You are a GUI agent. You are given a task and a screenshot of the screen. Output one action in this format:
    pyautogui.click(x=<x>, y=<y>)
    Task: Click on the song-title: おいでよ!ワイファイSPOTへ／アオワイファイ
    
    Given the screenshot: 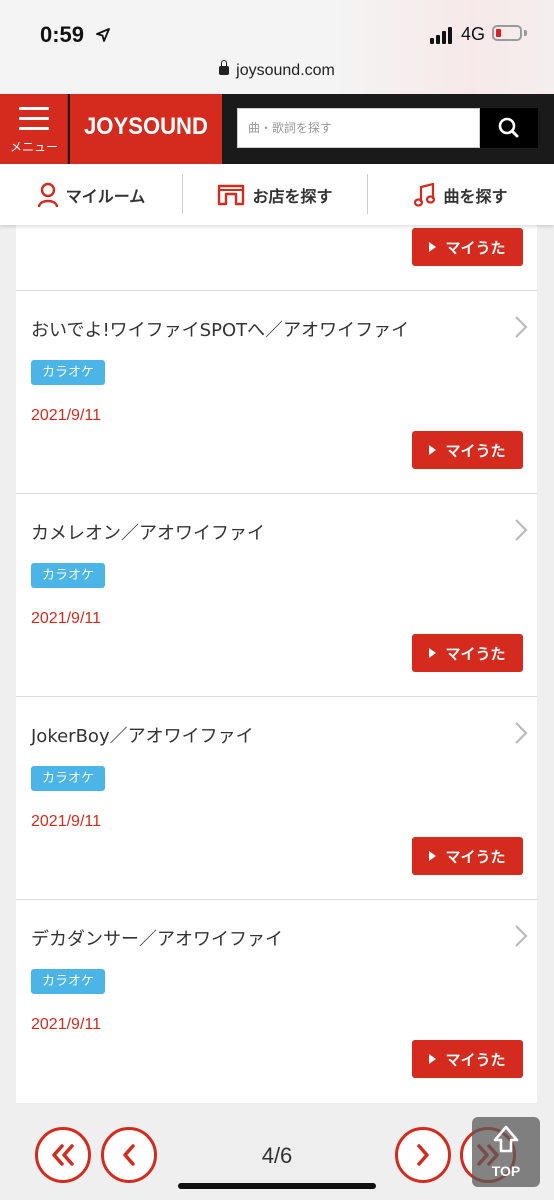 What is the action you would take?
    pyautogui.click(x=220, y=330)
    